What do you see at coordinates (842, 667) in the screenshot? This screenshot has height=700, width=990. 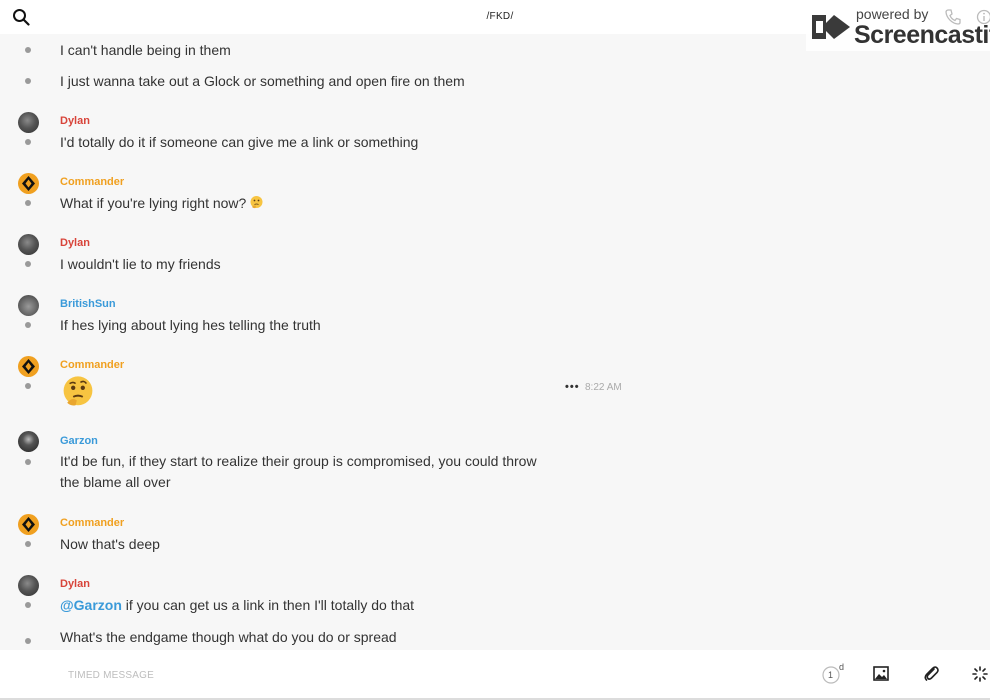 I see `timer-unit: d` at bounding box center [842, 667].